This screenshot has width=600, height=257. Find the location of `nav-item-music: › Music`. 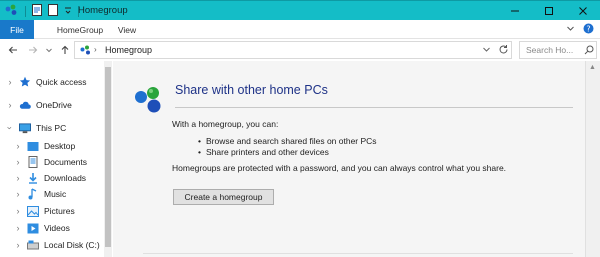

nav-item-music: › Music is located at coordinates (56, 194).